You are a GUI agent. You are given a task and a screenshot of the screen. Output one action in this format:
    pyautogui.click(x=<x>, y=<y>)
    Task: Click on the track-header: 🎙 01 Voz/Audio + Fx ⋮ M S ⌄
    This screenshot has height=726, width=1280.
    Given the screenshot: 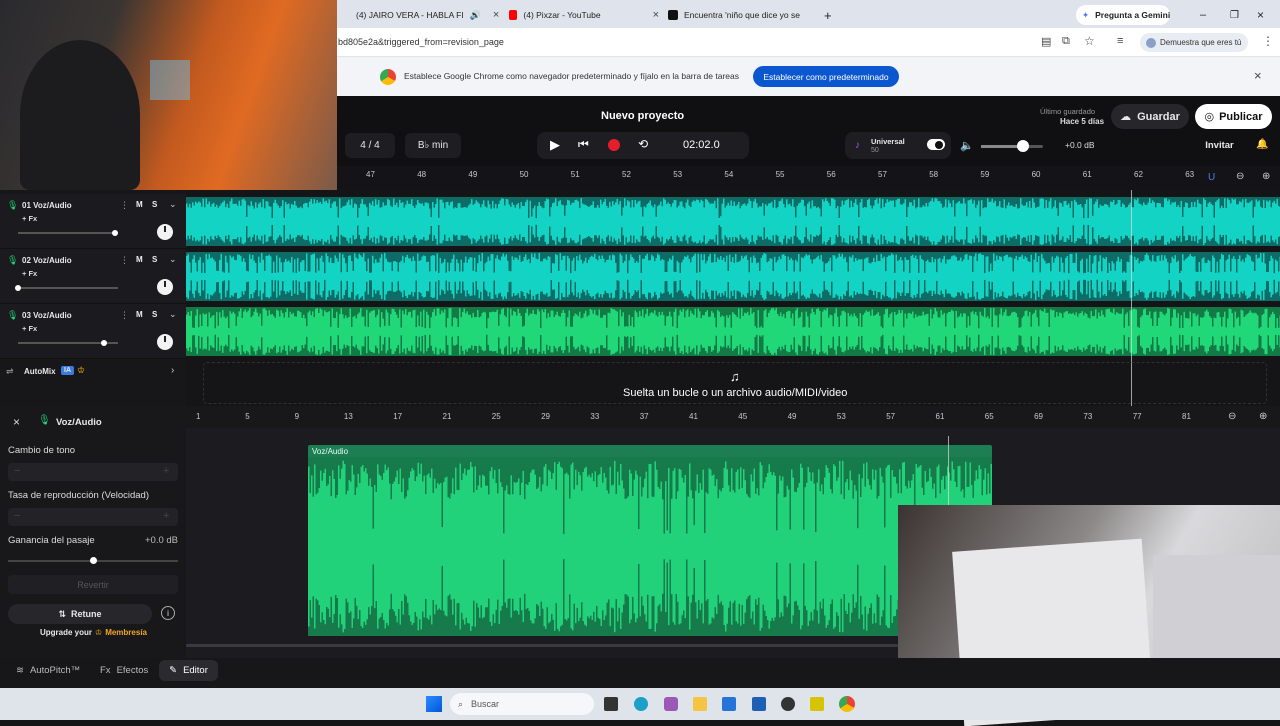 What is the action you would take?
    pyautogui.click(x=93, y=221)
    